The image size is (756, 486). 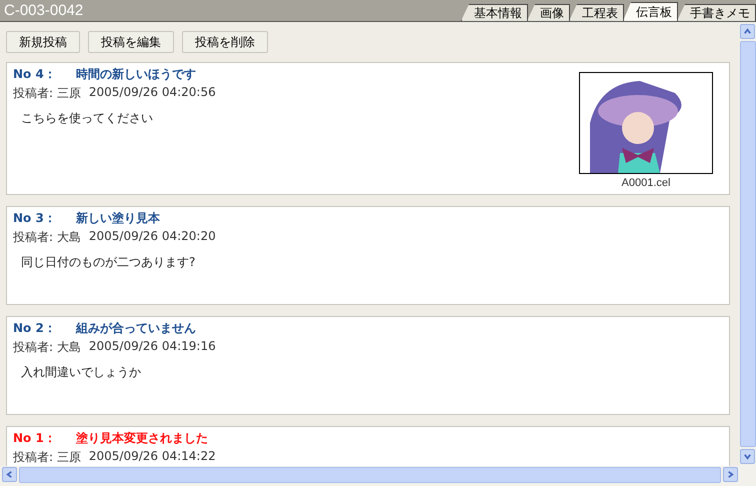 I want to click on post-number: No 1：, so click(x=34, y=438).